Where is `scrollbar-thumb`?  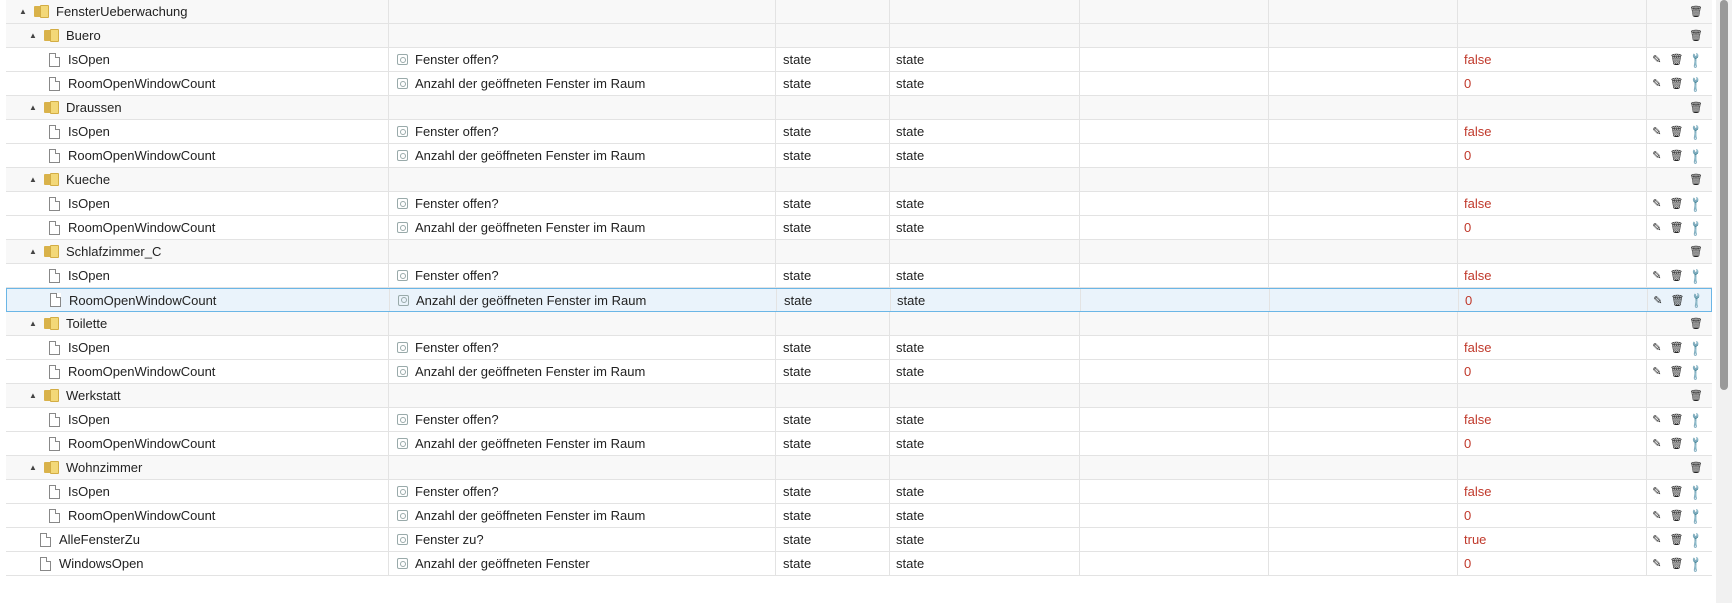 scrollbar-thumb is located at coordinates (1724, 195).